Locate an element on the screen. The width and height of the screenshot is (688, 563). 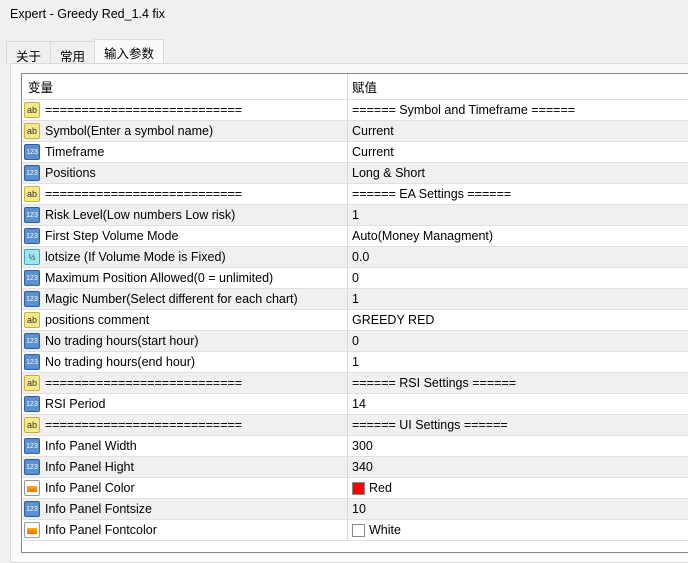
variable-cell: ab positions comment is located at coordinates (185, 320).